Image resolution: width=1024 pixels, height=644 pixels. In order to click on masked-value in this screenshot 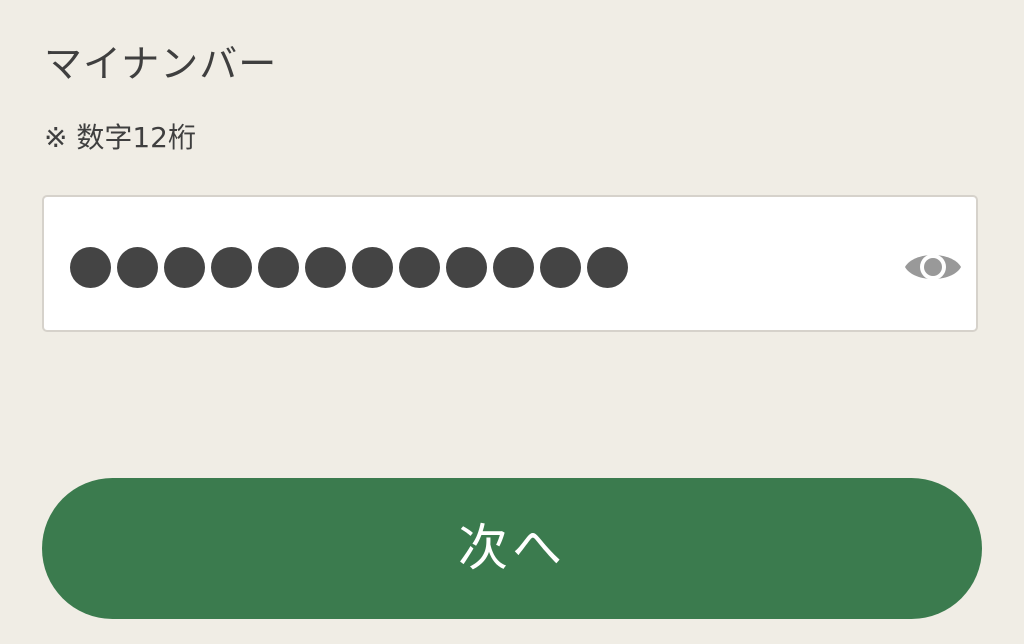, I will do `click(349, 267)`.